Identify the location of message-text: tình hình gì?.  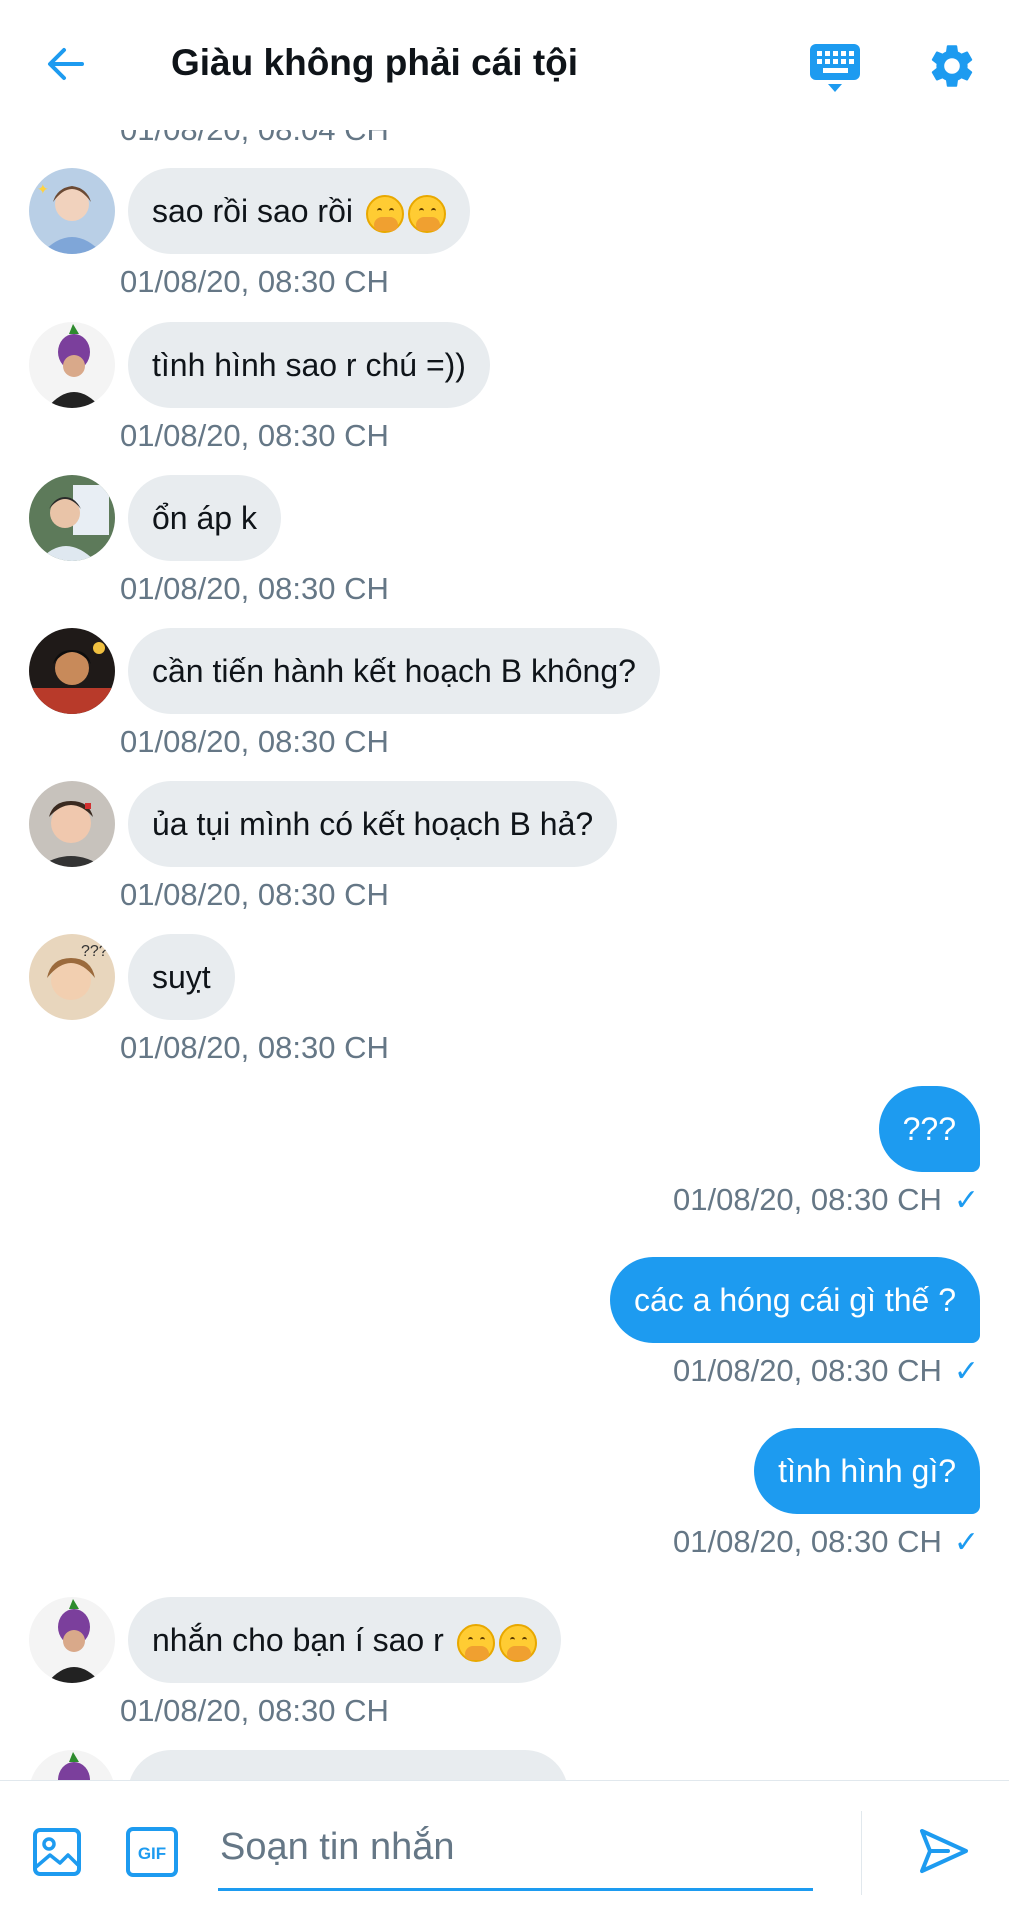
(867, 1471).